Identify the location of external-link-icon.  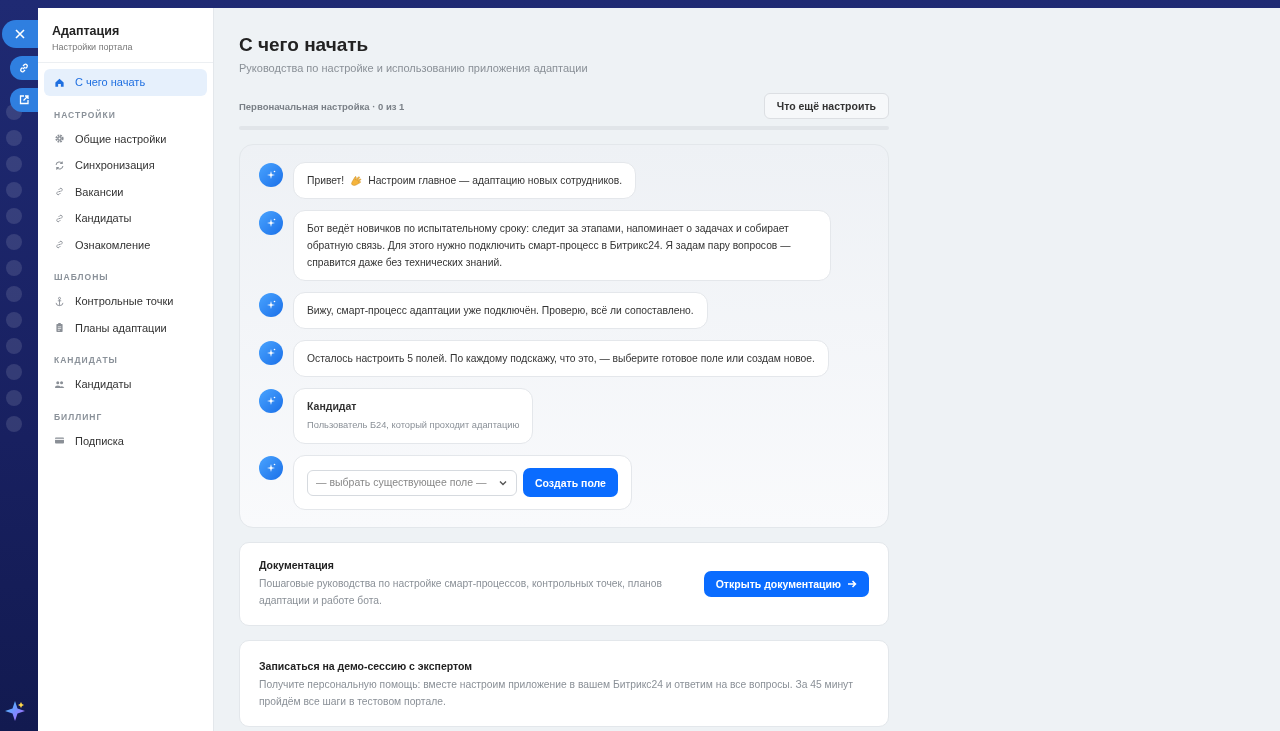
(24, 100).